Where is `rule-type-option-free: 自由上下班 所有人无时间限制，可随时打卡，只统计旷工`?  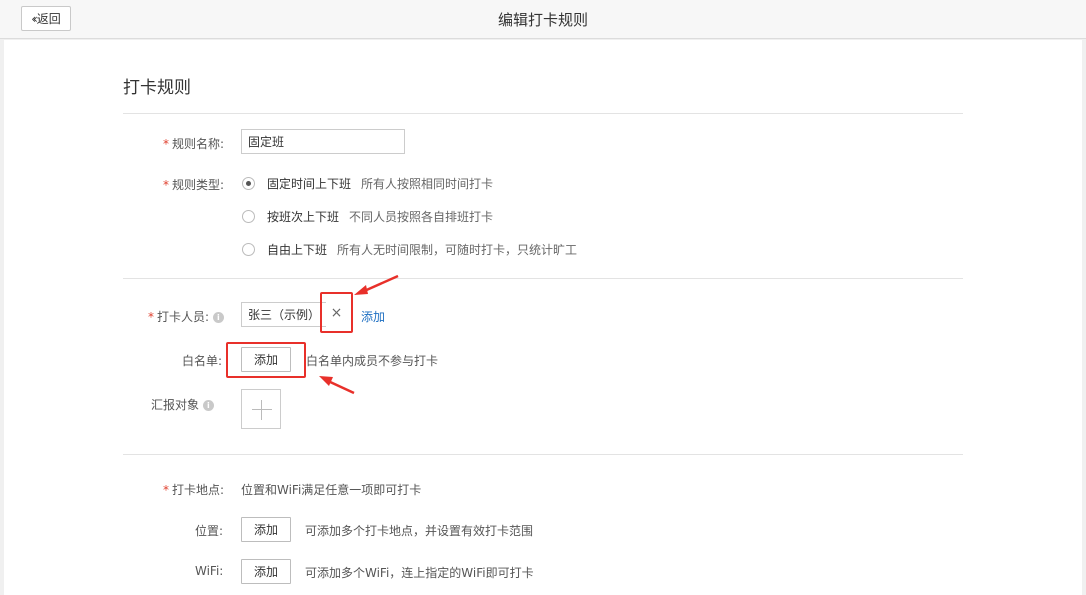
rule-type-option-free: 自由上下班 所有人无时间限制，可随时打卡，只统计旷工 is located at coordinates (409, 249).